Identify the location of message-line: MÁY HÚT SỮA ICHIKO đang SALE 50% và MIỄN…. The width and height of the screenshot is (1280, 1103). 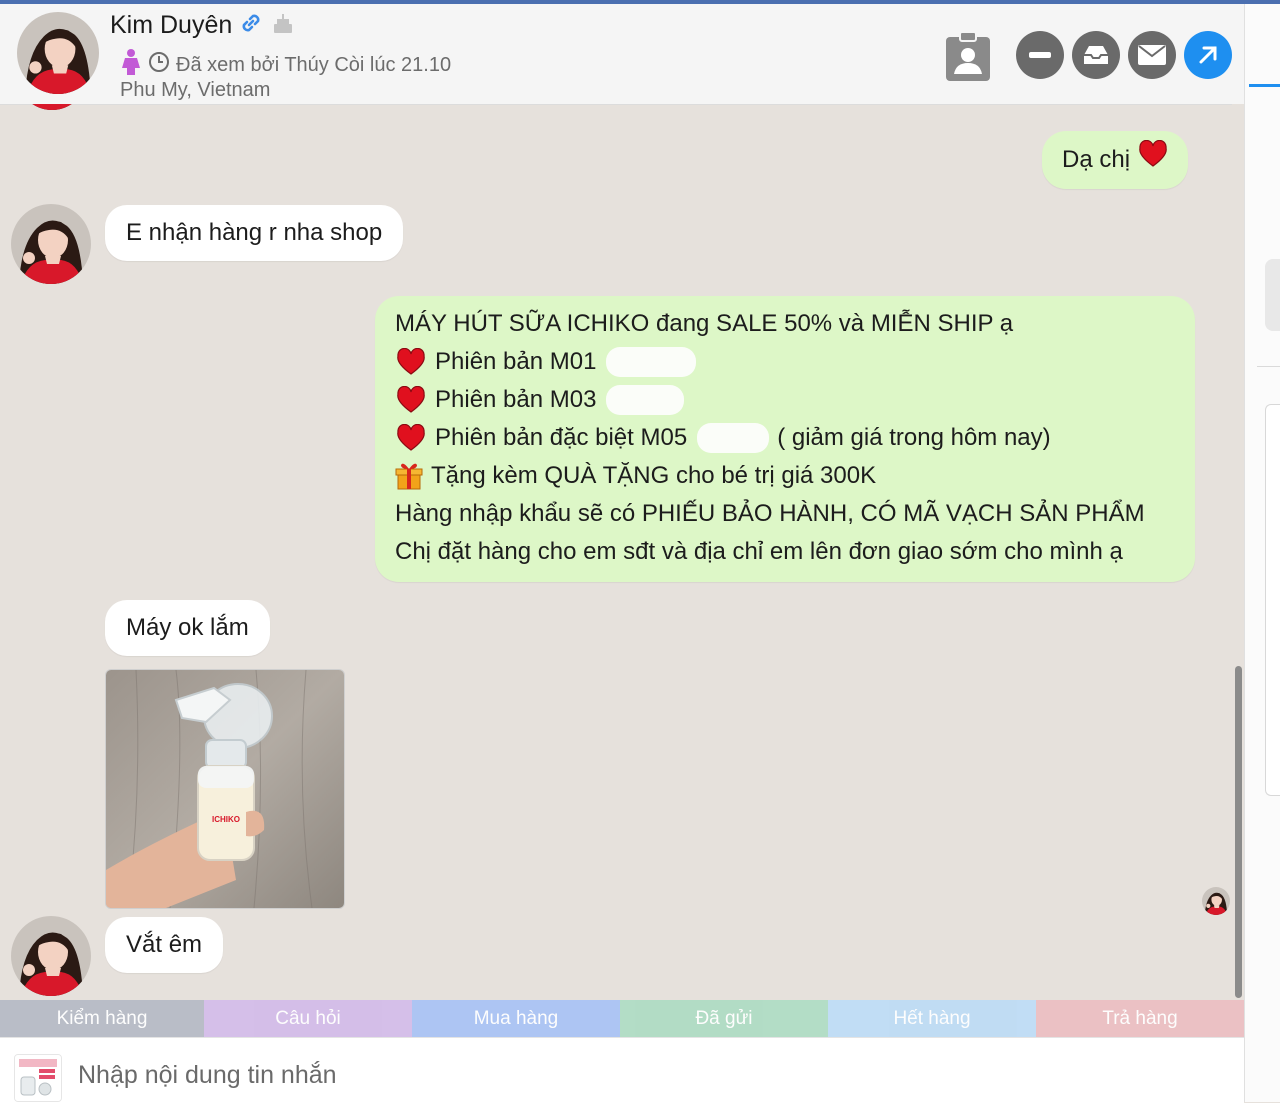
(704, 323).